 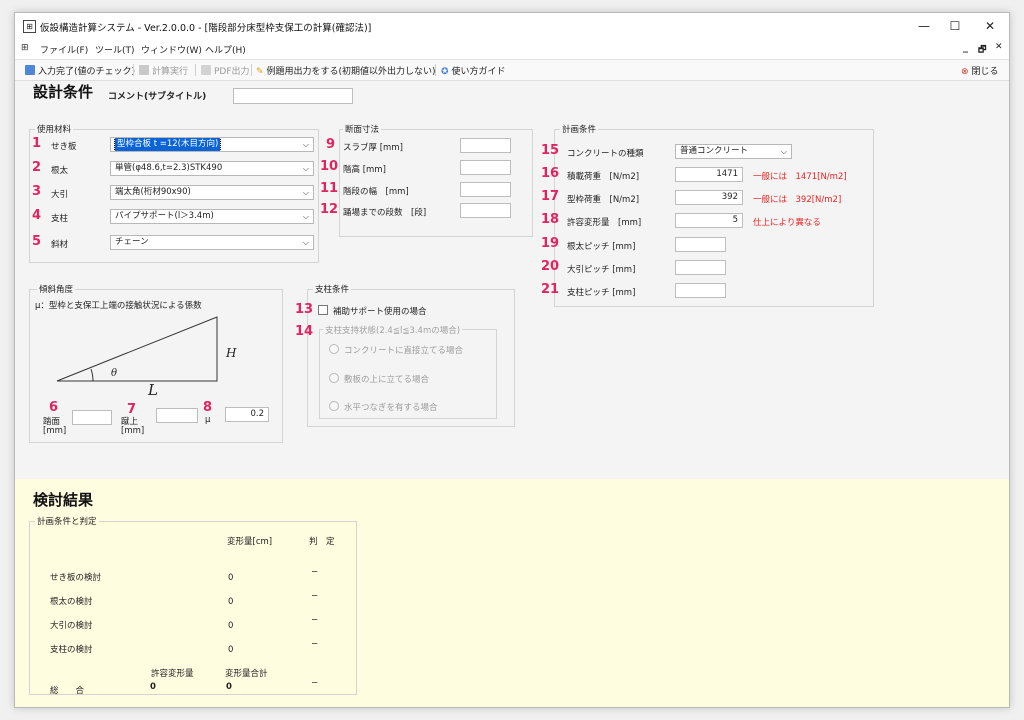 What do you see at coordinates (304, 309) in the screenshot?
I see `marker-13: 13` at bounding box center [304, 309].